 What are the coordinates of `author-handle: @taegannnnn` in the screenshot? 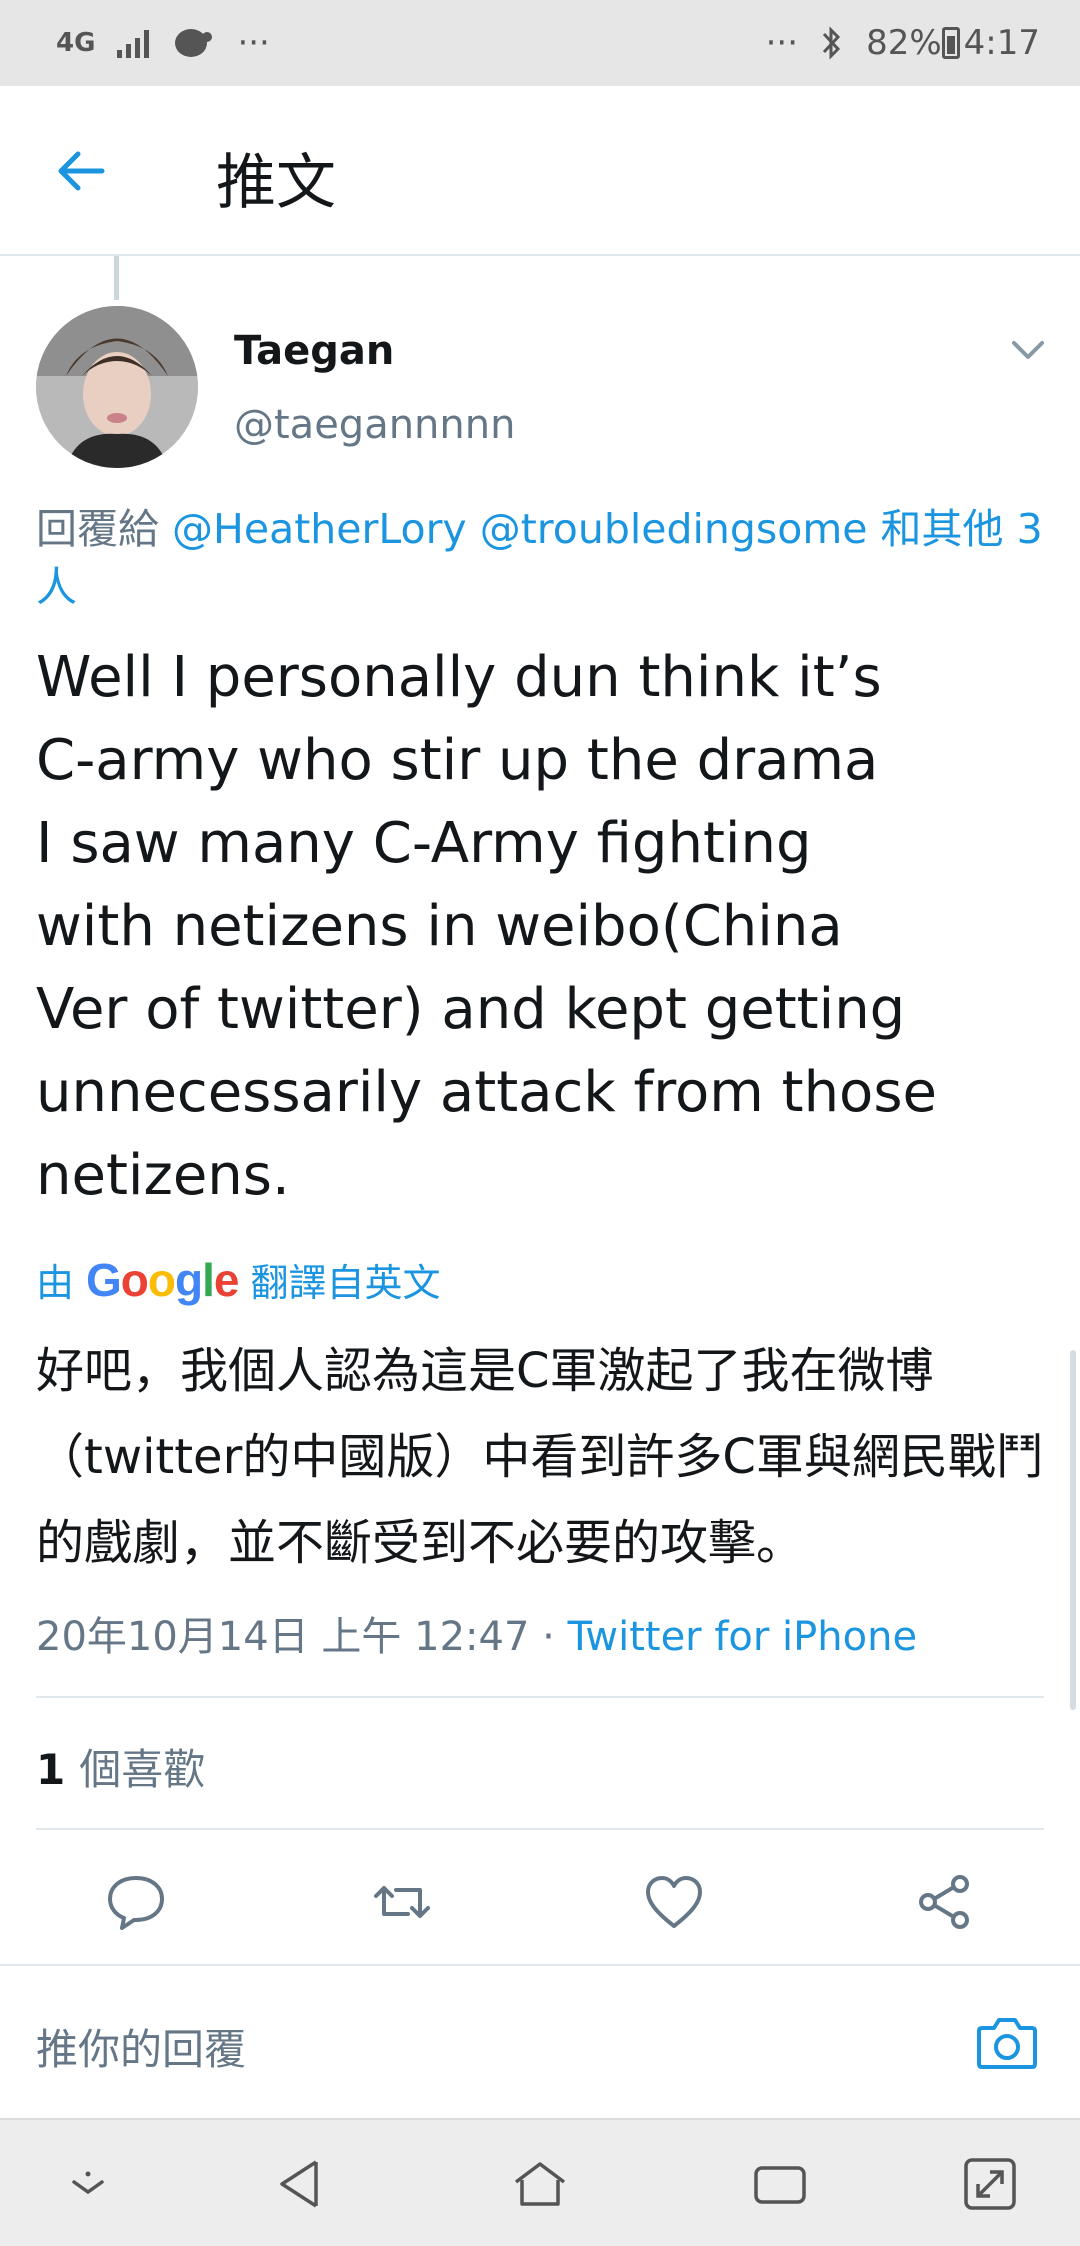 It's located at (374, 425).